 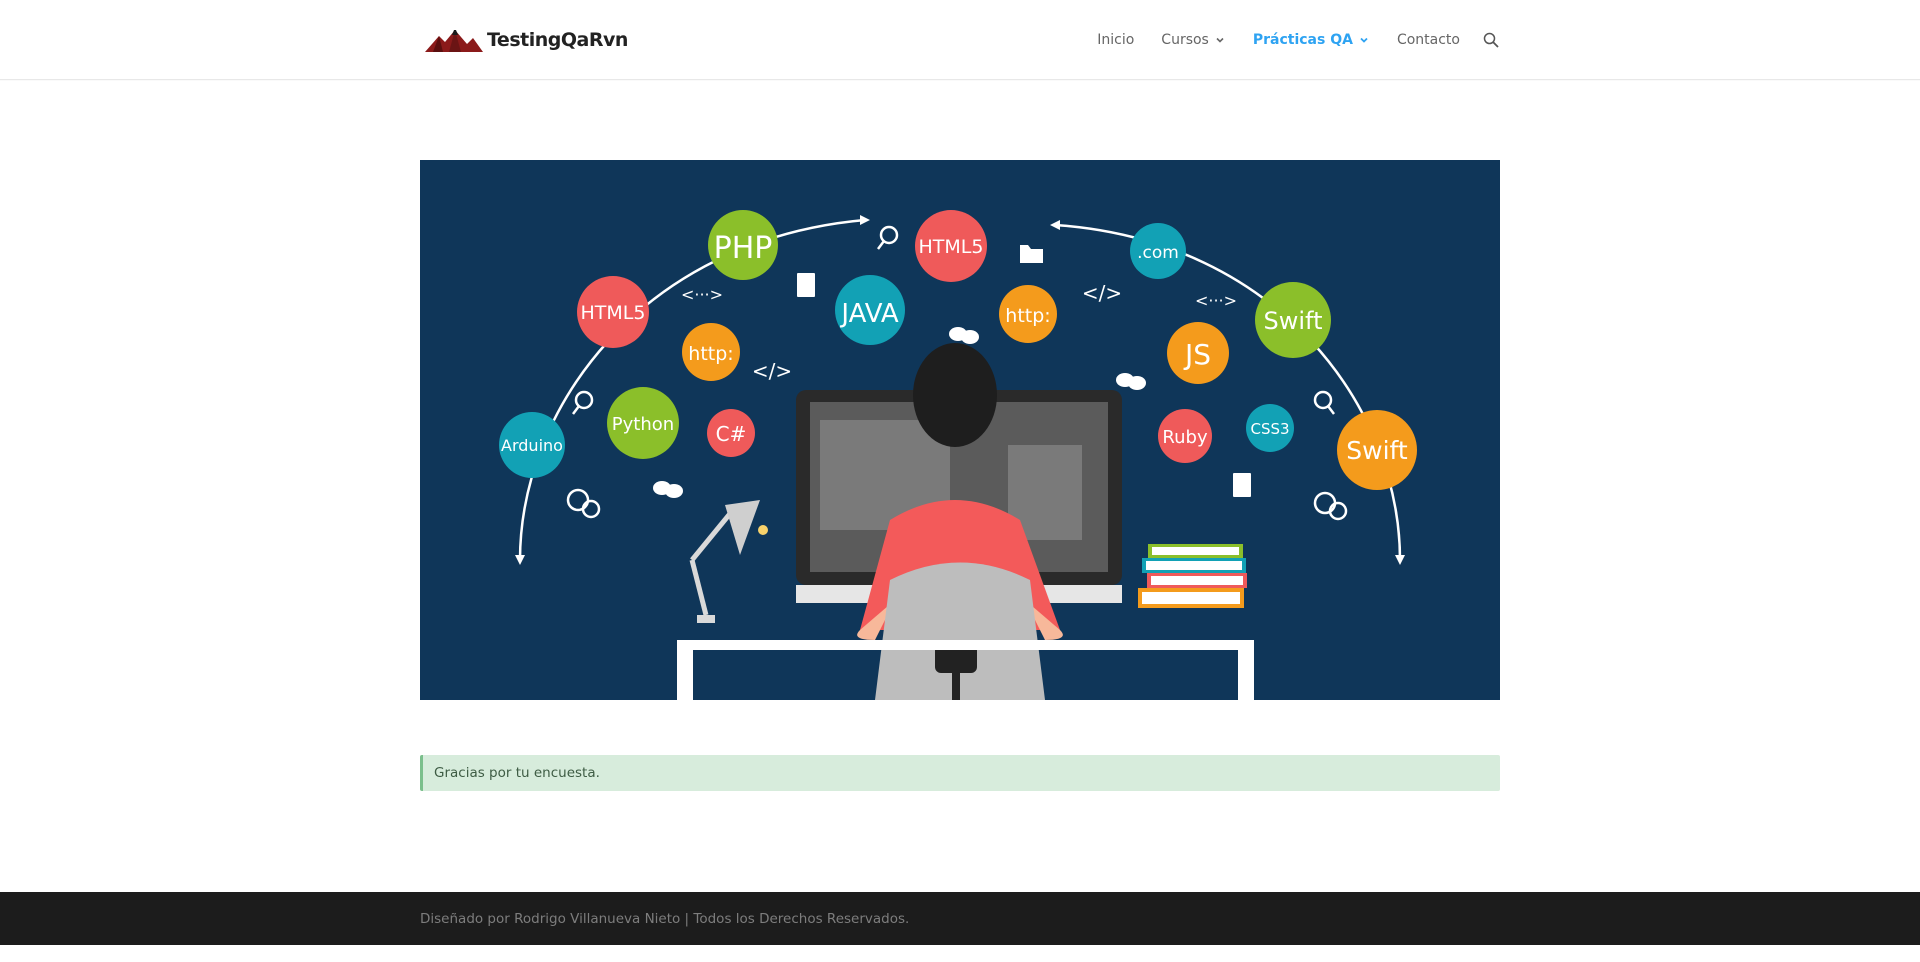 What do you see at coordinates (1302, 40) in the screenshot?
I see `nav-item-label: Prácticas QA` at bounding box center [1302, 40].